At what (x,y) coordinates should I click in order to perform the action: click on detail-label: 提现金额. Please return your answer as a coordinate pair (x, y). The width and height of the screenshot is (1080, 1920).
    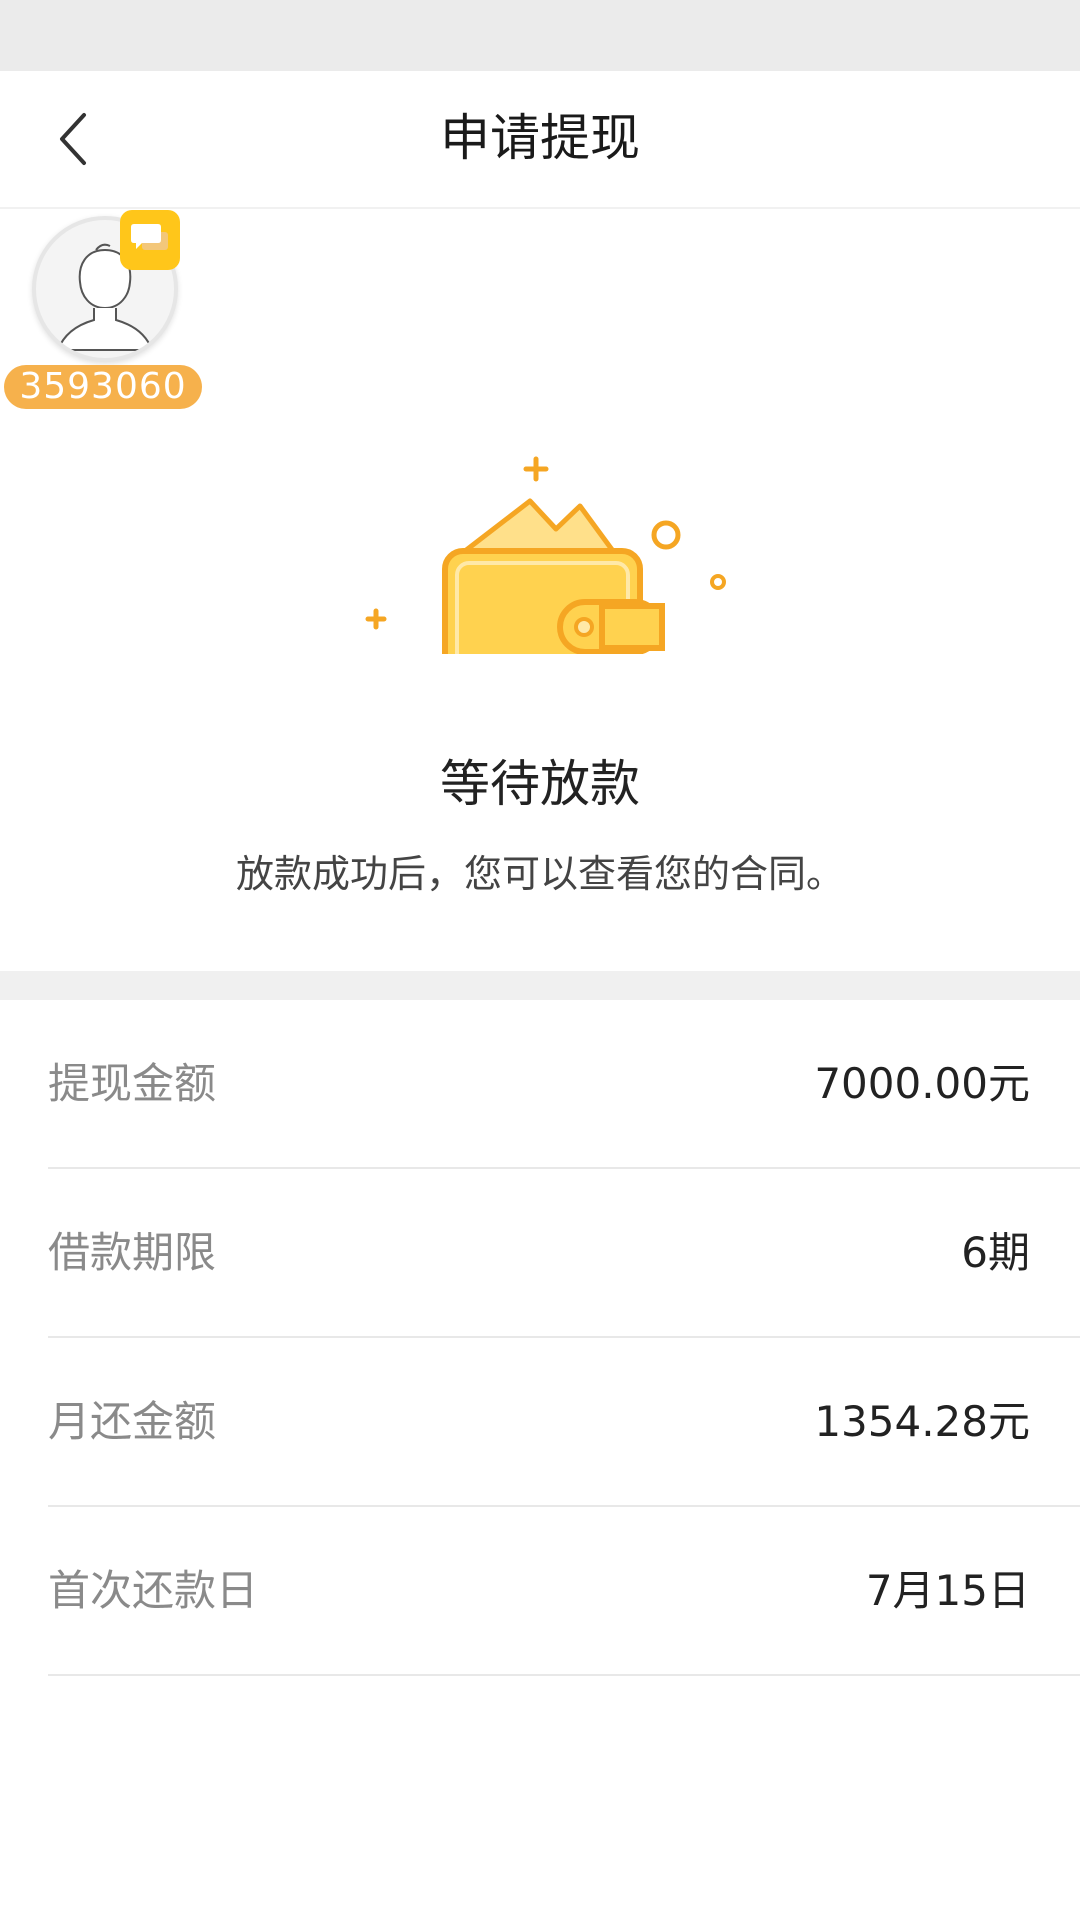
    Looking at the image, I should click on (132, 1083).